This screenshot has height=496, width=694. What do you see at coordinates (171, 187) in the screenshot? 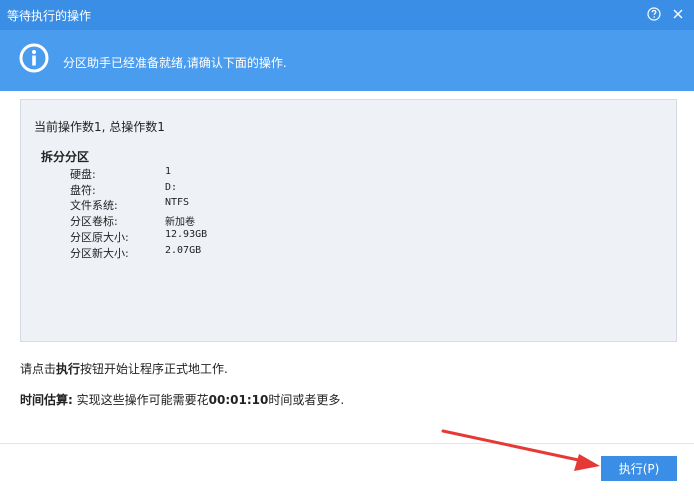
I see `property-value: D:` at bounding box center [171, 187].